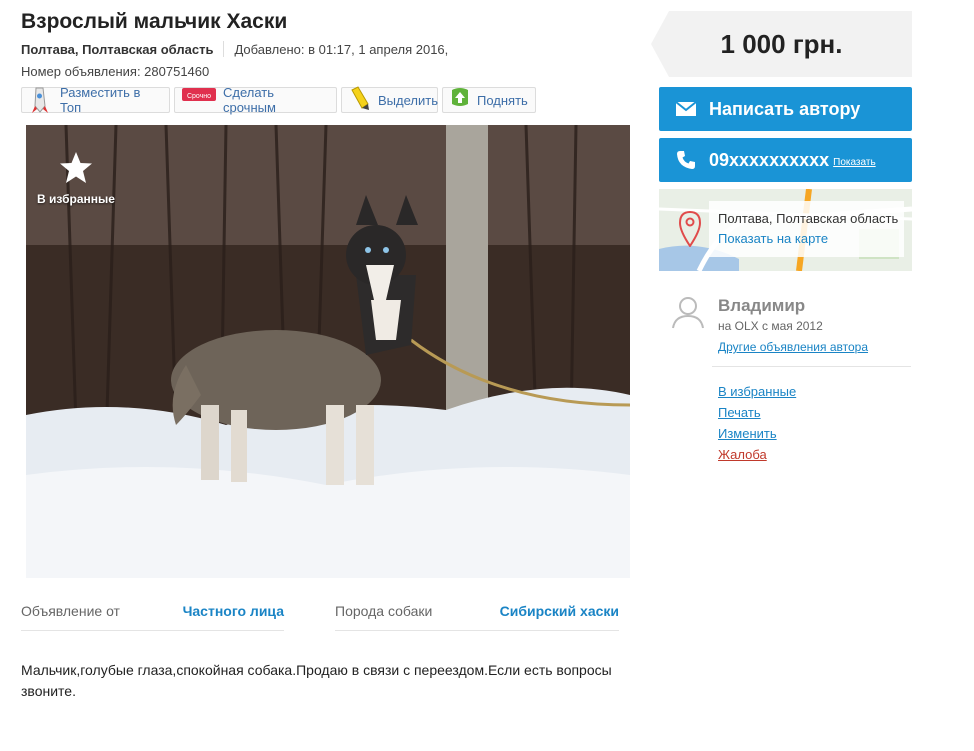 The width and height of the screenshot is (974, 751). I want to click on param-value: Частного лица, so click(233, 611).